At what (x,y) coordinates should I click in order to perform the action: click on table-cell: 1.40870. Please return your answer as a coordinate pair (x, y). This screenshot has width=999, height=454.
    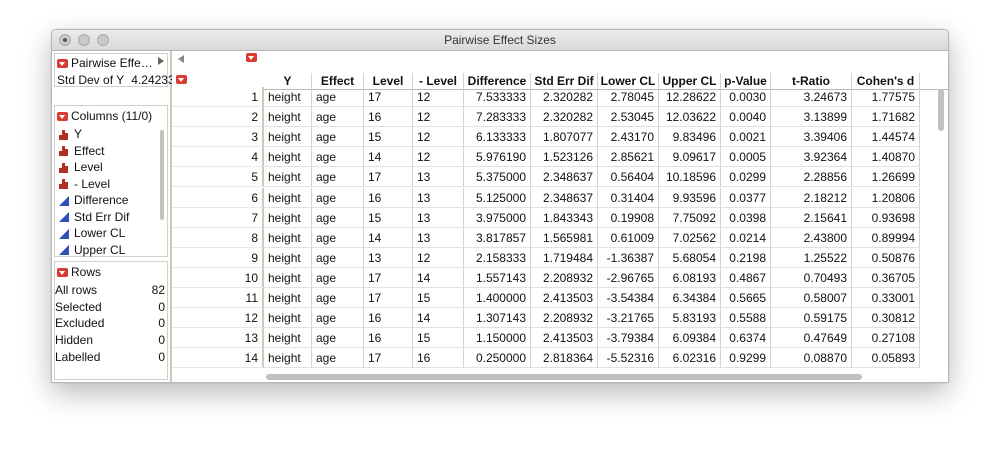
    Looking at the image, I should click on (886, 157).